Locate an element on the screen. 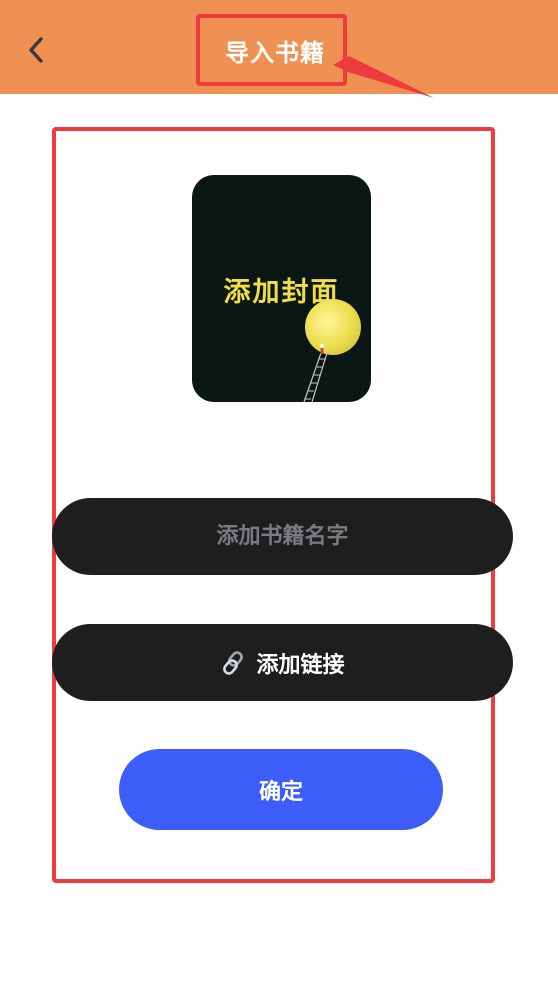 This screenshot has height=996, width=558. book-name-input is located at coordinates (282, 536).